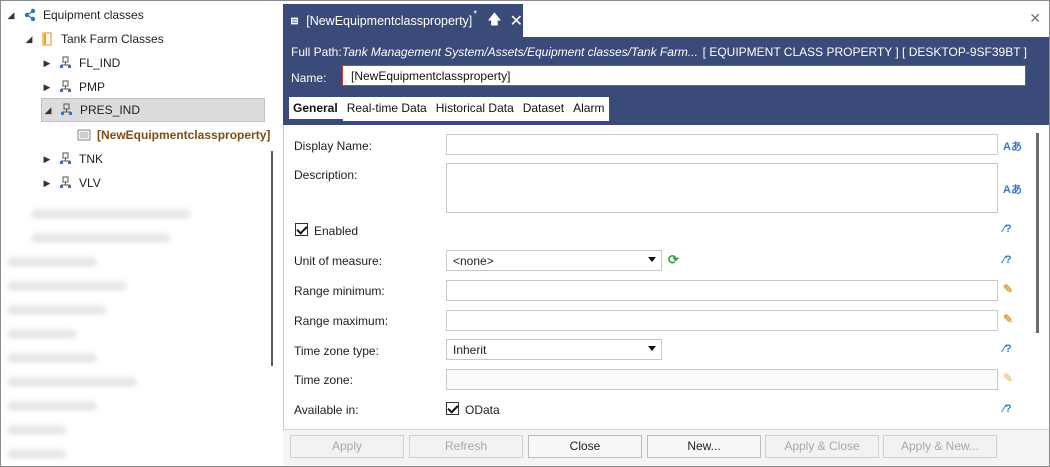 This screenshot has height=467, width=1050. What do you see at coordinates (722, 320) in the screenshot?
I see `range-maximum-input` at bounding box center [722, 320].